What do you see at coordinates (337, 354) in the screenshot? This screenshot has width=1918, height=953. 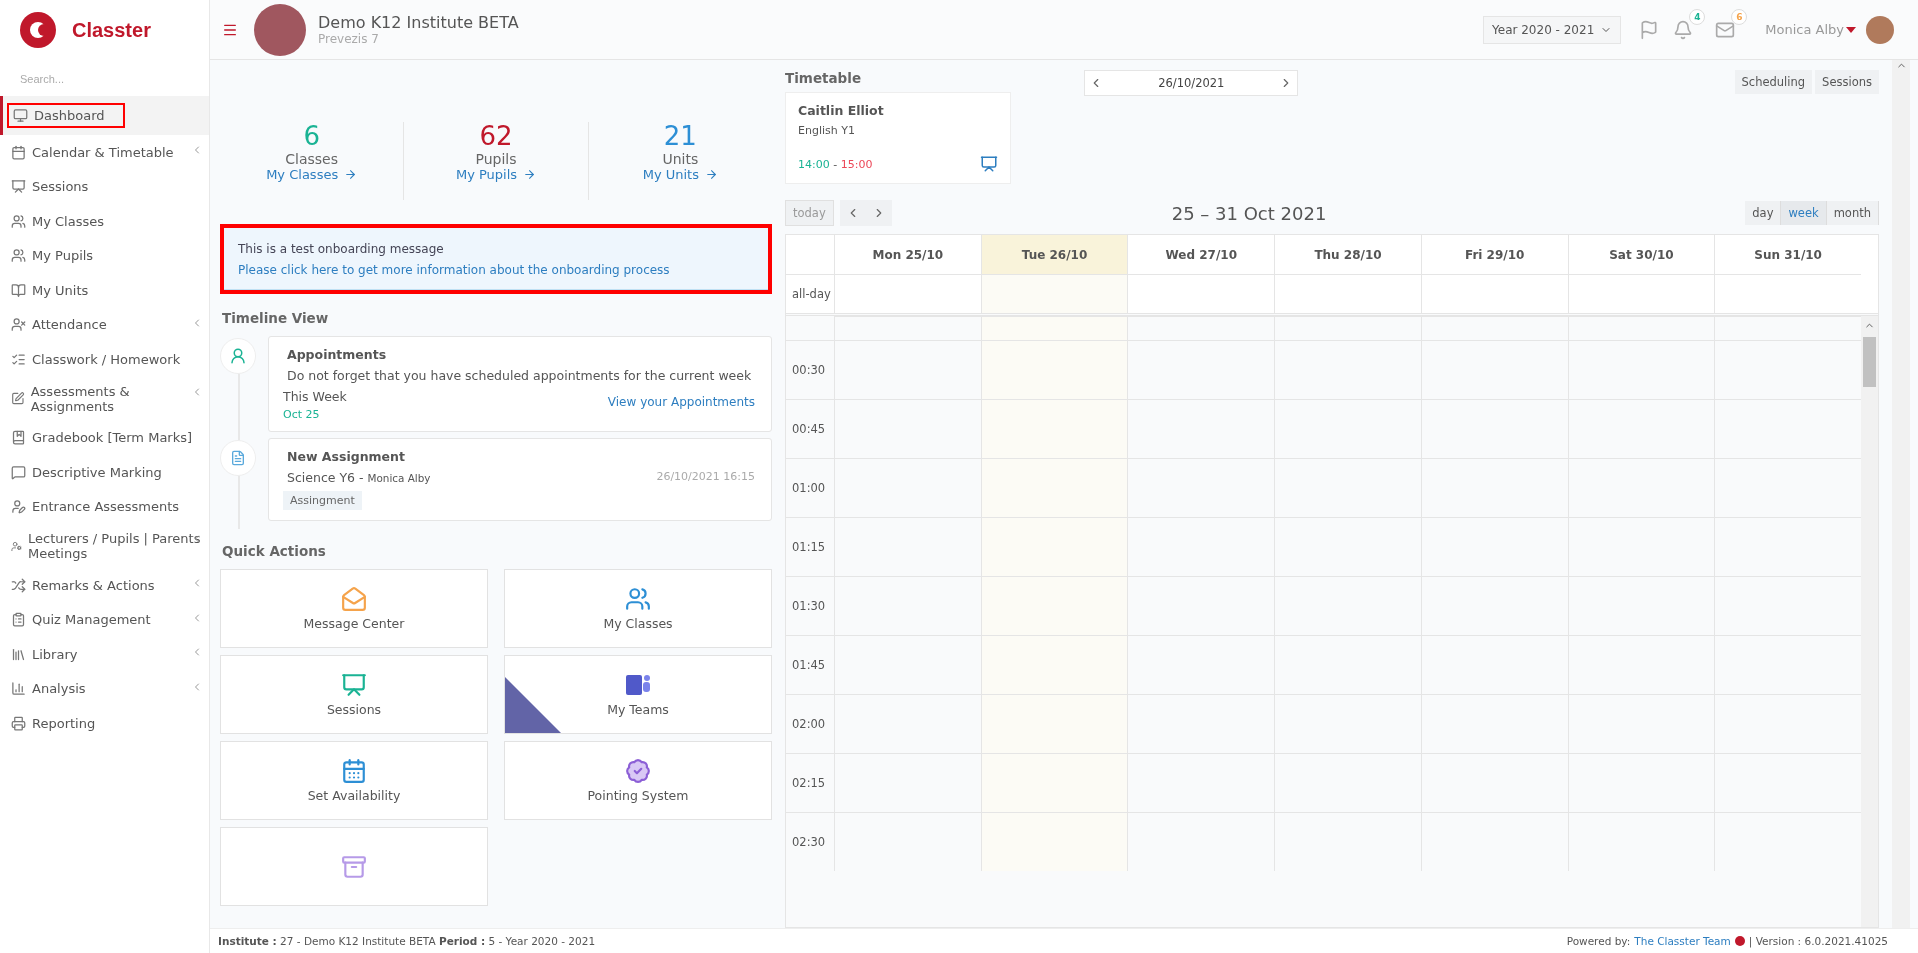 I see `timeline-title: Appointments` at bounding box center [337, 354].